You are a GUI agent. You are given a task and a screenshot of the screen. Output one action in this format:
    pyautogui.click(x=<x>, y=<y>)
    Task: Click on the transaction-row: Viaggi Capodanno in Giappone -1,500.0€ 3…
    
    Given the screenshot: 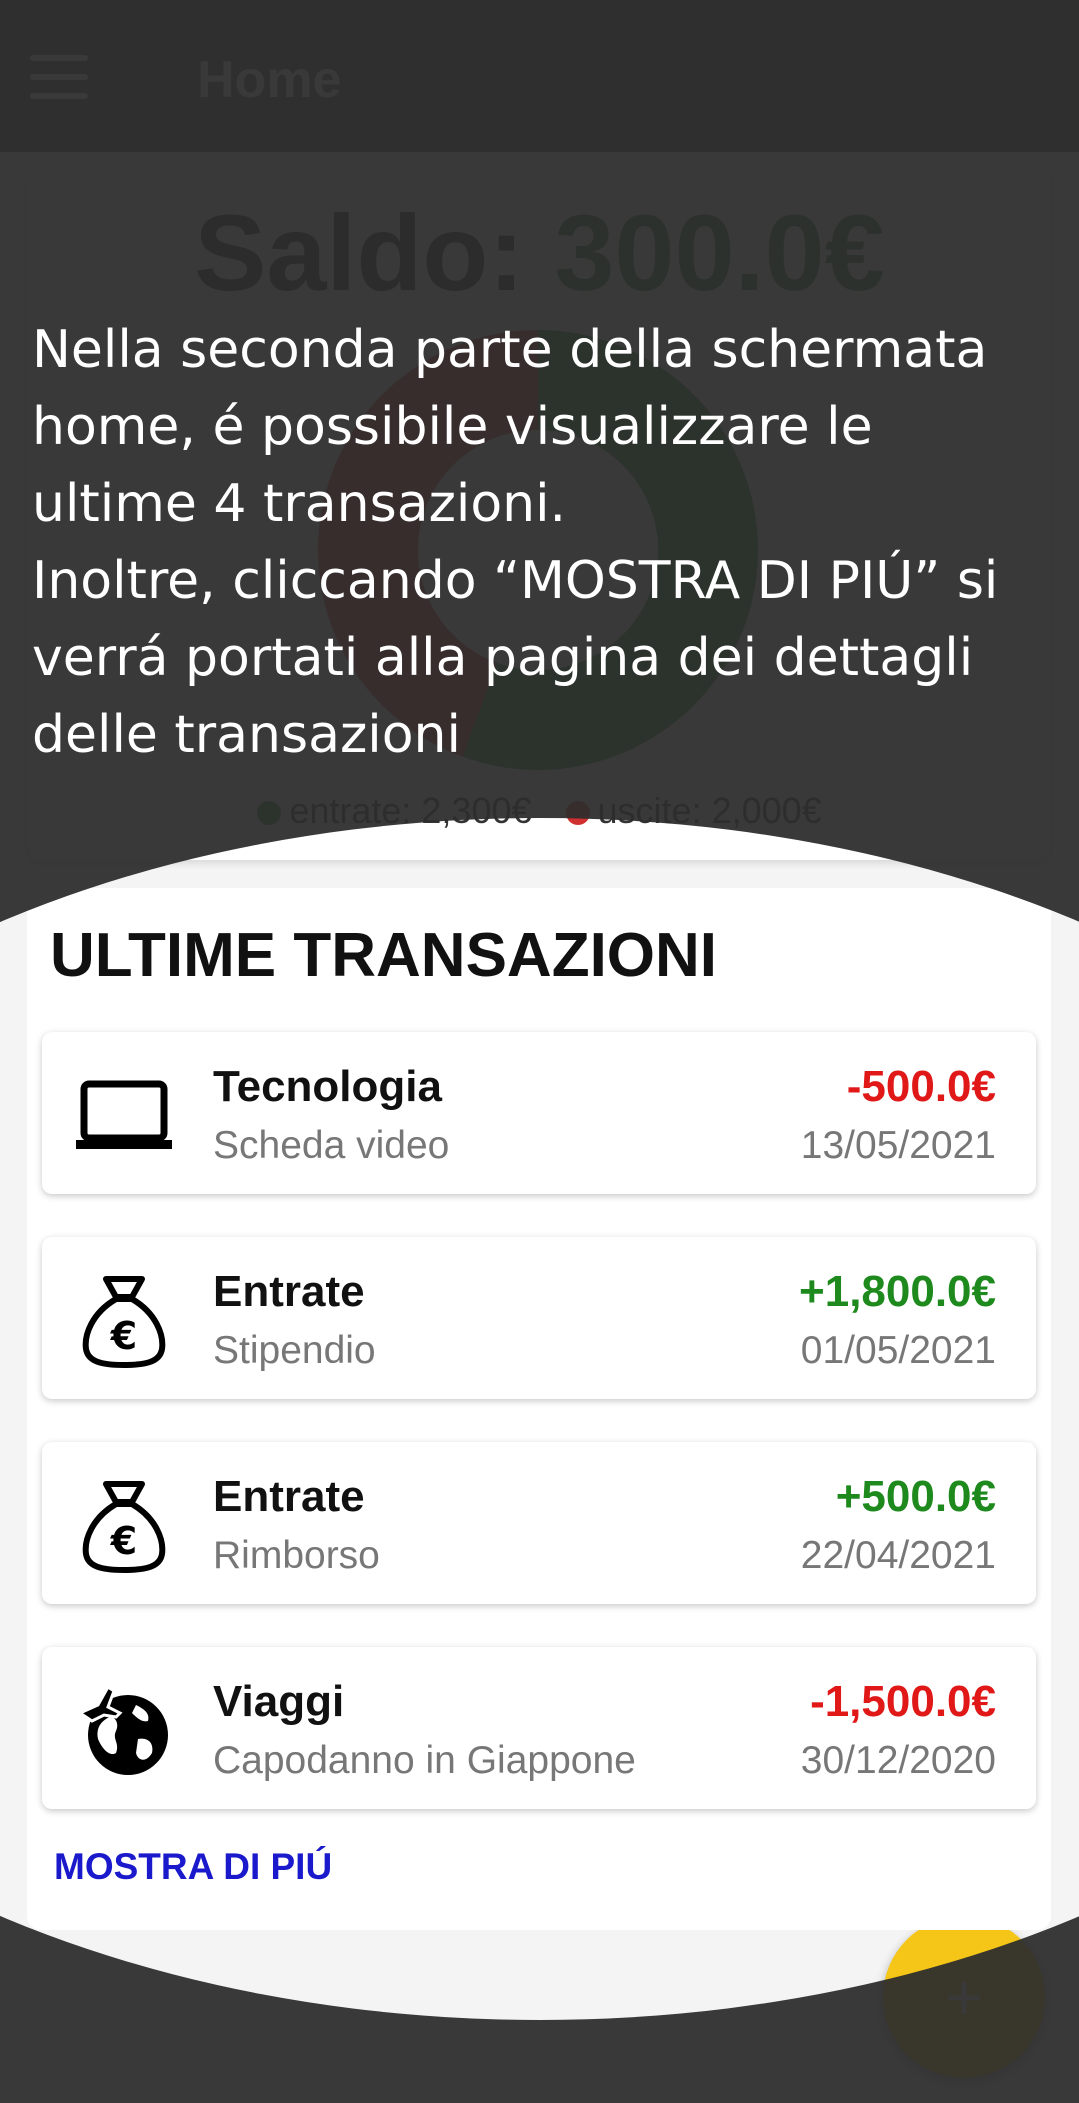 What is the action you would take?
    pyautogui.click(x=539, y=1728)
    